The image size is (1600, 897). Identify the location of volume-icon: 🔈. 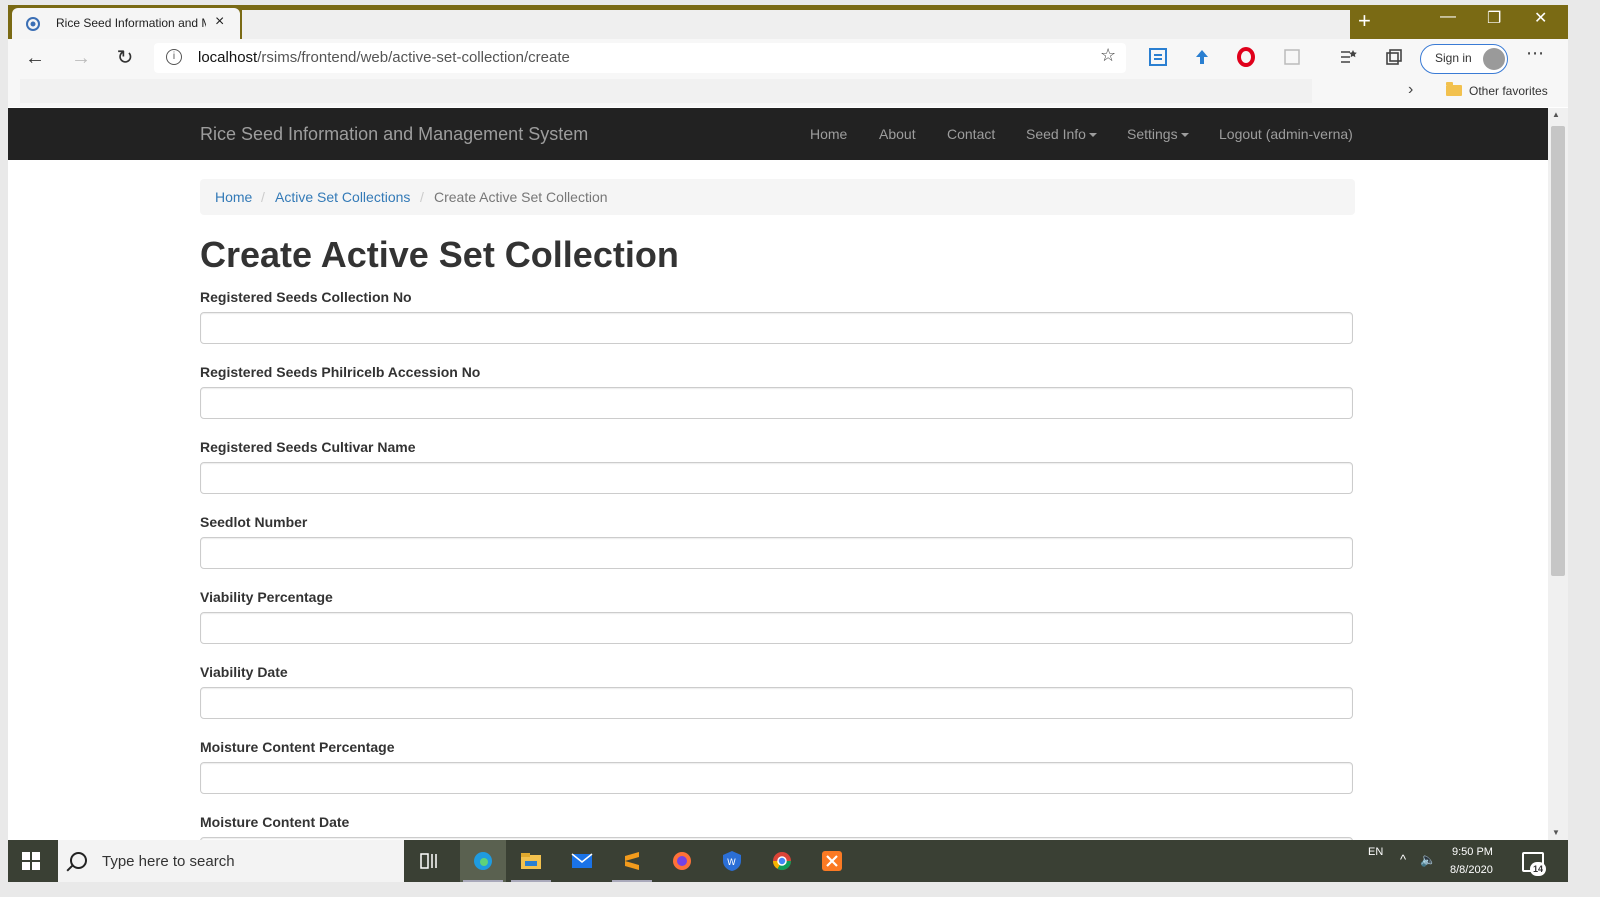
(1428, 860).